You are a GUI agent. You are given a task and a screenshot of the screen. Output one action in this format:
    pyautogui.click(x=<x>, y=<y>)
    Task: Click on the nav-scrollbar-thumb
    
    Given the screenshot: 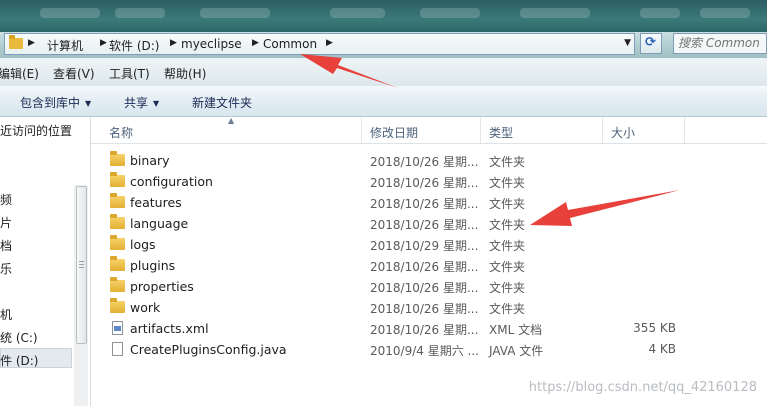 What is the action you would take?
    pyautogui.click(x=81, y=265)
    